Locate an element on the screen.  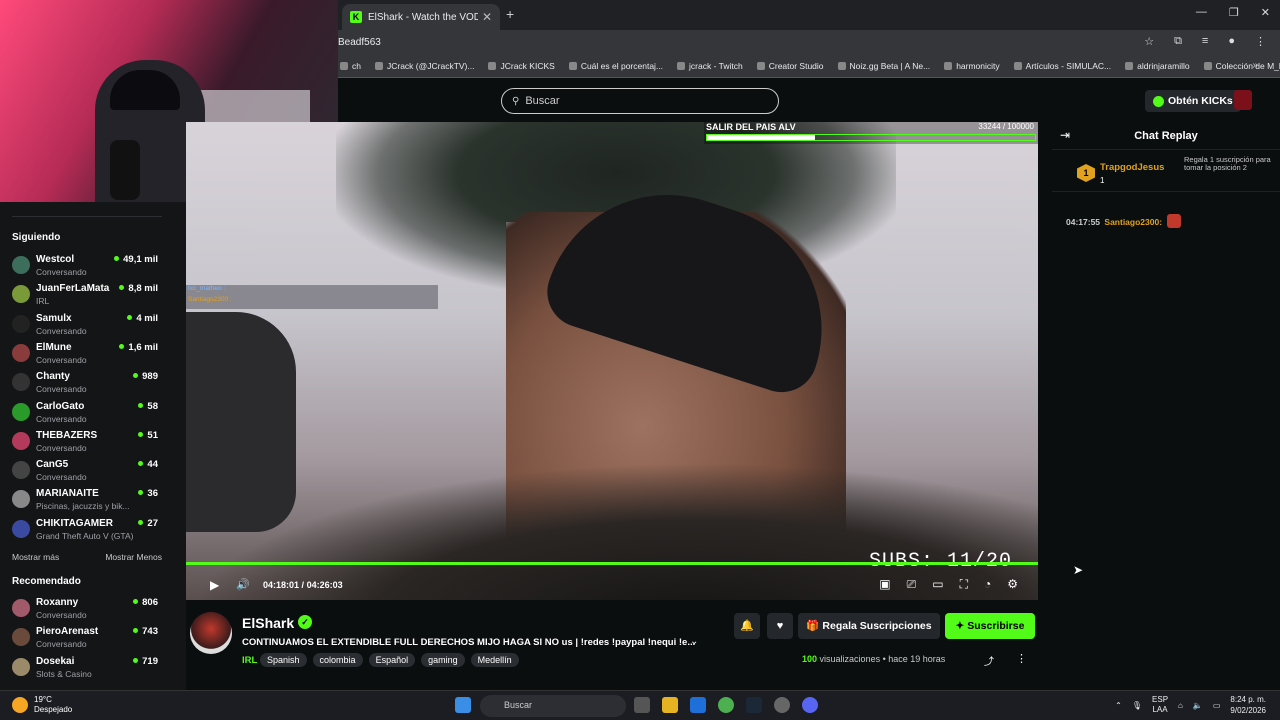
bookmark-item: Creator Studio is located at coordinates (790, 66).